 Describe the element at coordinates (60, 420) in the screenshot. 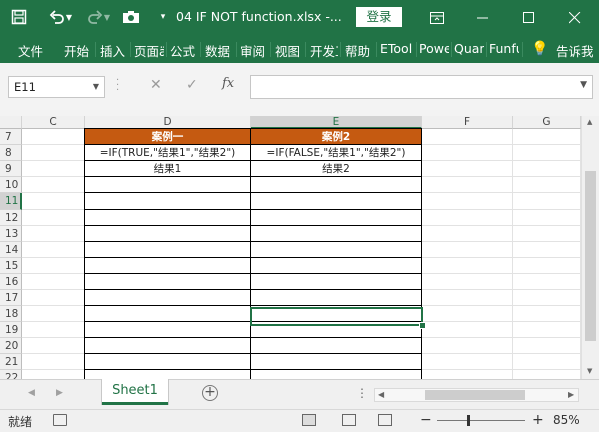

I see `macro-record-icon` at that location.